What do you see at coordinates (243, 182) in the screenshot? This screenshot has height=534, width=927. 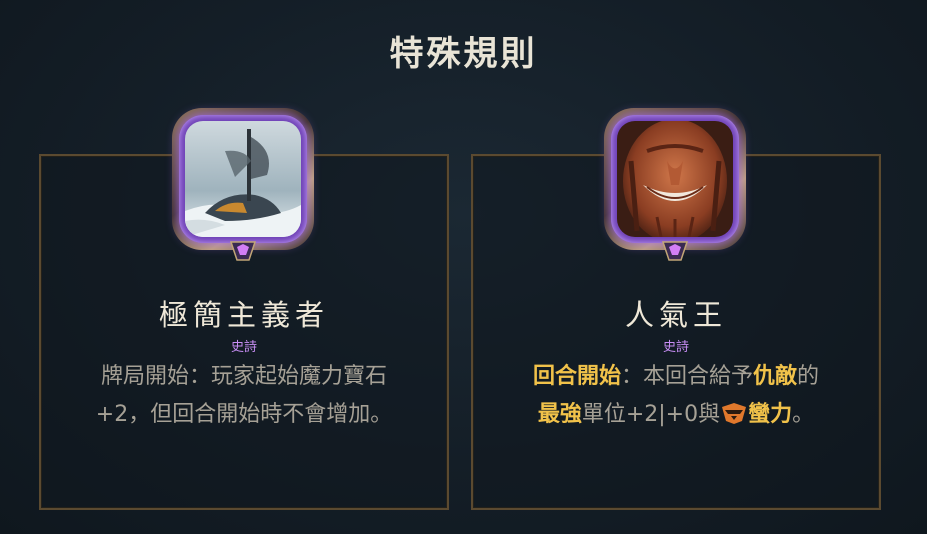 I see `shipwreck-portrait-icon` at bounding box center [243, 182].